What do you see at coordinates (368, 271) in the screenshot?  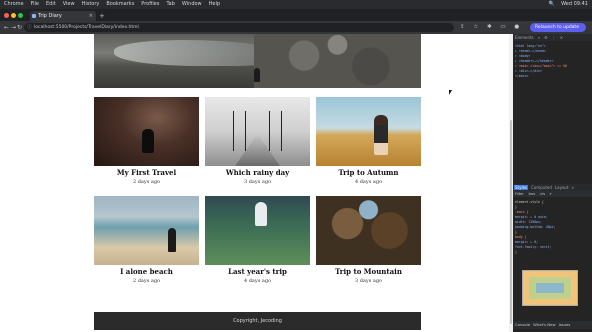 I see `post-title: Trip to Mountain` at bounding box center [368, 271].